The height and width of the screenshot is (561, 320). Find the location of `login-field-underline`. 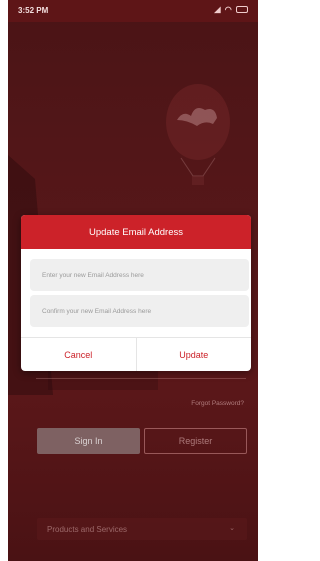

login-field-underline is located at coordinates (141, 378).